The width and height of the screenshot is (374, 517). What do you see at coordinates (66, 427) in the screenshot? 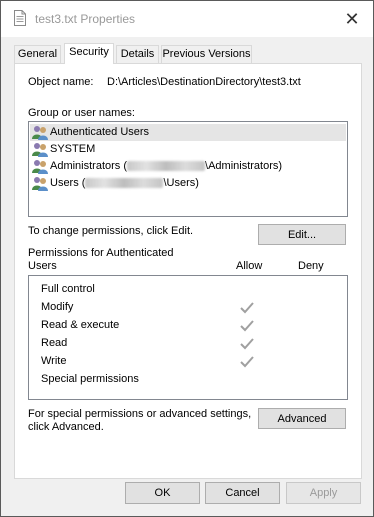
I see `advanced-settings-text-line2: click Advanced.` at bounding box center [66, 427].